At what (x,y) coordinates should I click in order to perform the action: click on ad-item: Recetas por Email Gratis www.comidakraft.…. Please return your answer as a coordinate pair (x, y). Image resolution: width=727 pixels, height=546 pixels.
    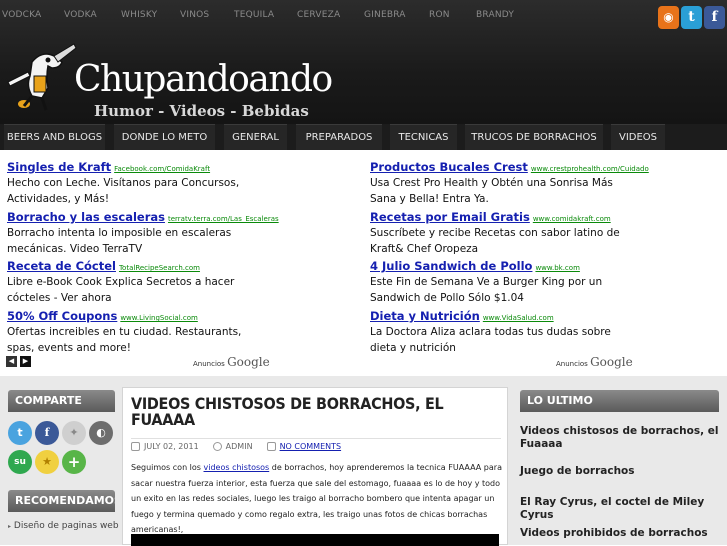
    Looking at the image, I should click on (500, 231).